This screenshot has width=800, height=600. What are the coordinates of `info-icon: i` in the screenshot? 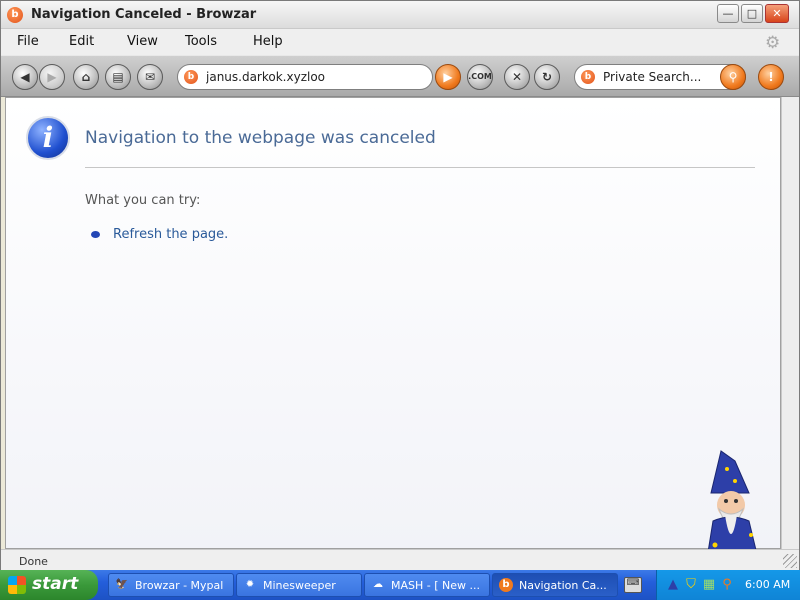 It's located at (48, 138).